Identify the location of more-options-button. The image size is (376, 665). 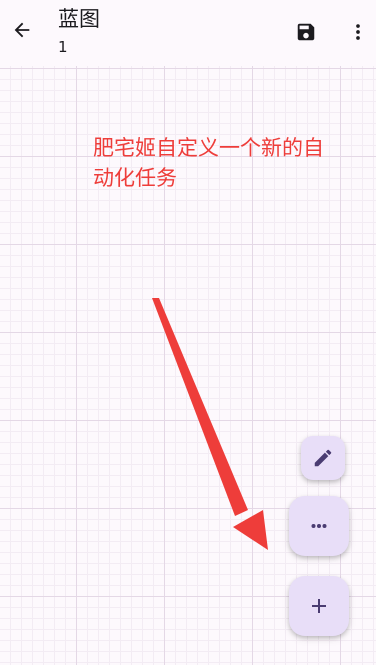
(358, 32).